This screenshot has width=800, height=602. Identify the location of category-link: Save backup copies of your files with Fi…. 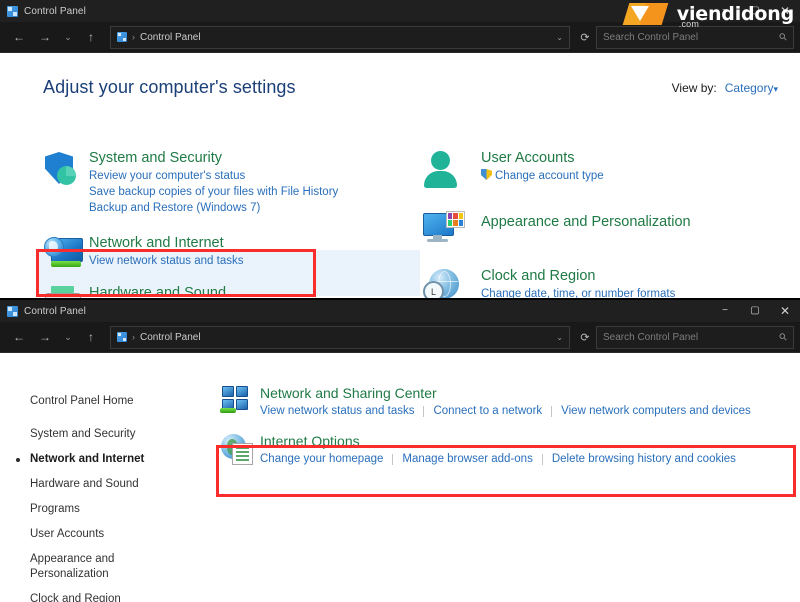
(213, 192).